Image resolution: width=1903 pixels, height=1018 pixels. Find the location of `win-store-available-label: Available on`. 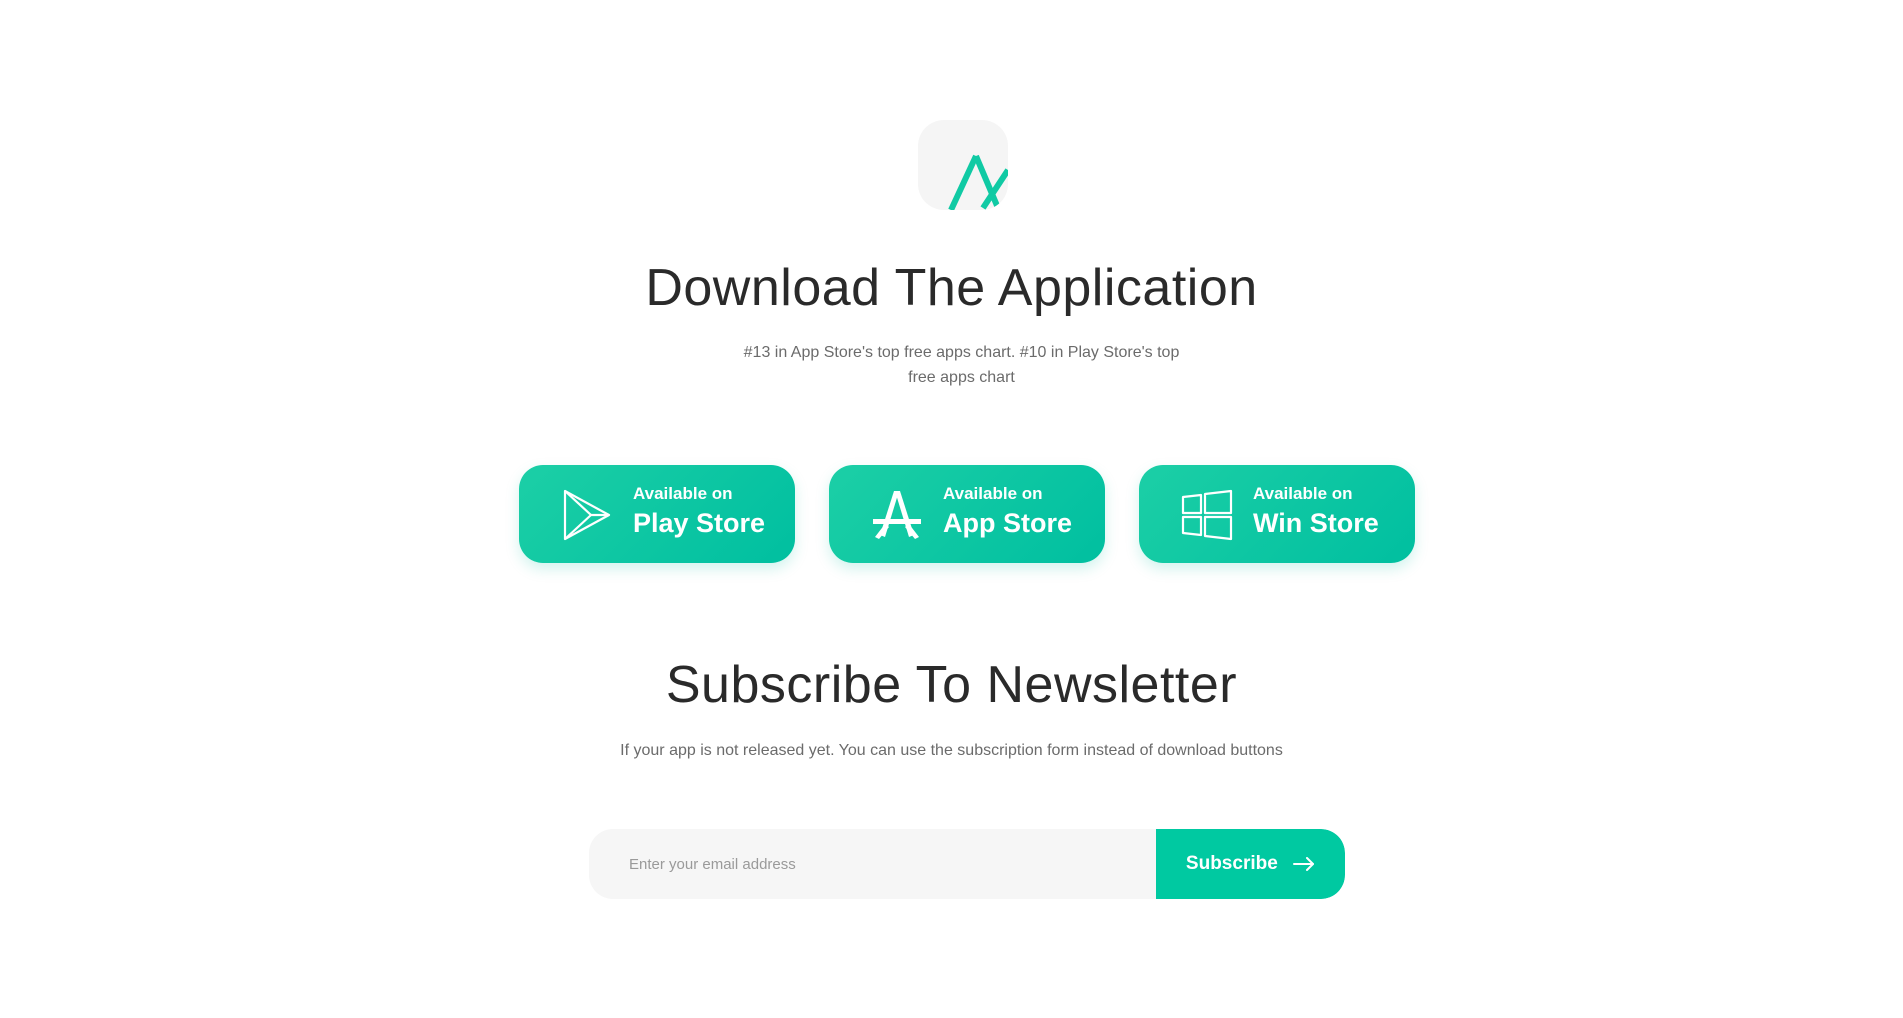

win-store-available-label: Available on is located at coordinates (1303, 493).